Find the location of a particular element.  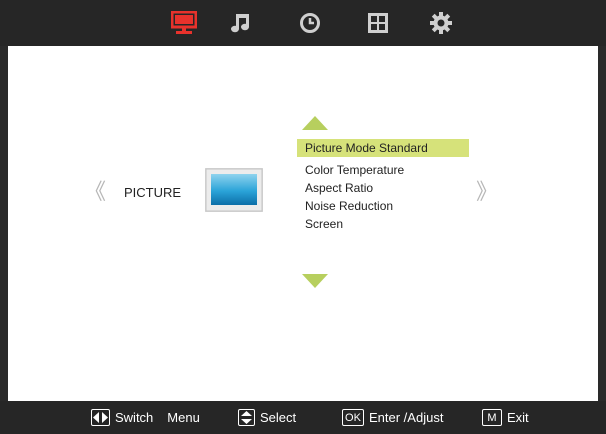

menu-item-picture-mode: Picture Mode Standard is located at coordinates (383, 148).